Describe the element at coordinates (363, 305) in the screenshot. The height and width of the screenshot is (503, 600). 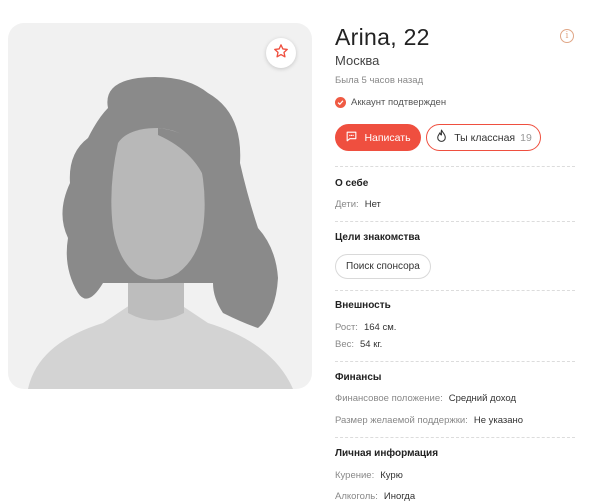
I see `section-title-appearance: Внешность` at that location.